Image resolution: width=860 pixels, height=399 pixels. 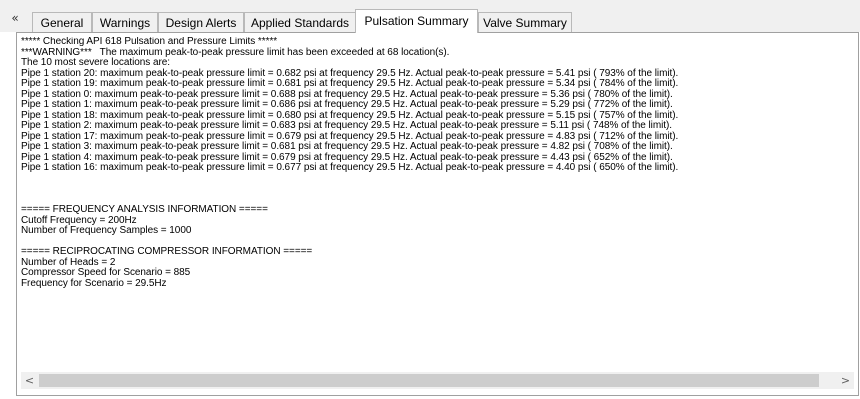 What do you see at coordinates (94, 283) in the screenshot?
I see `report-line: Frequency for Scenario = 29.5Hz` at bounding box center [94, 283].